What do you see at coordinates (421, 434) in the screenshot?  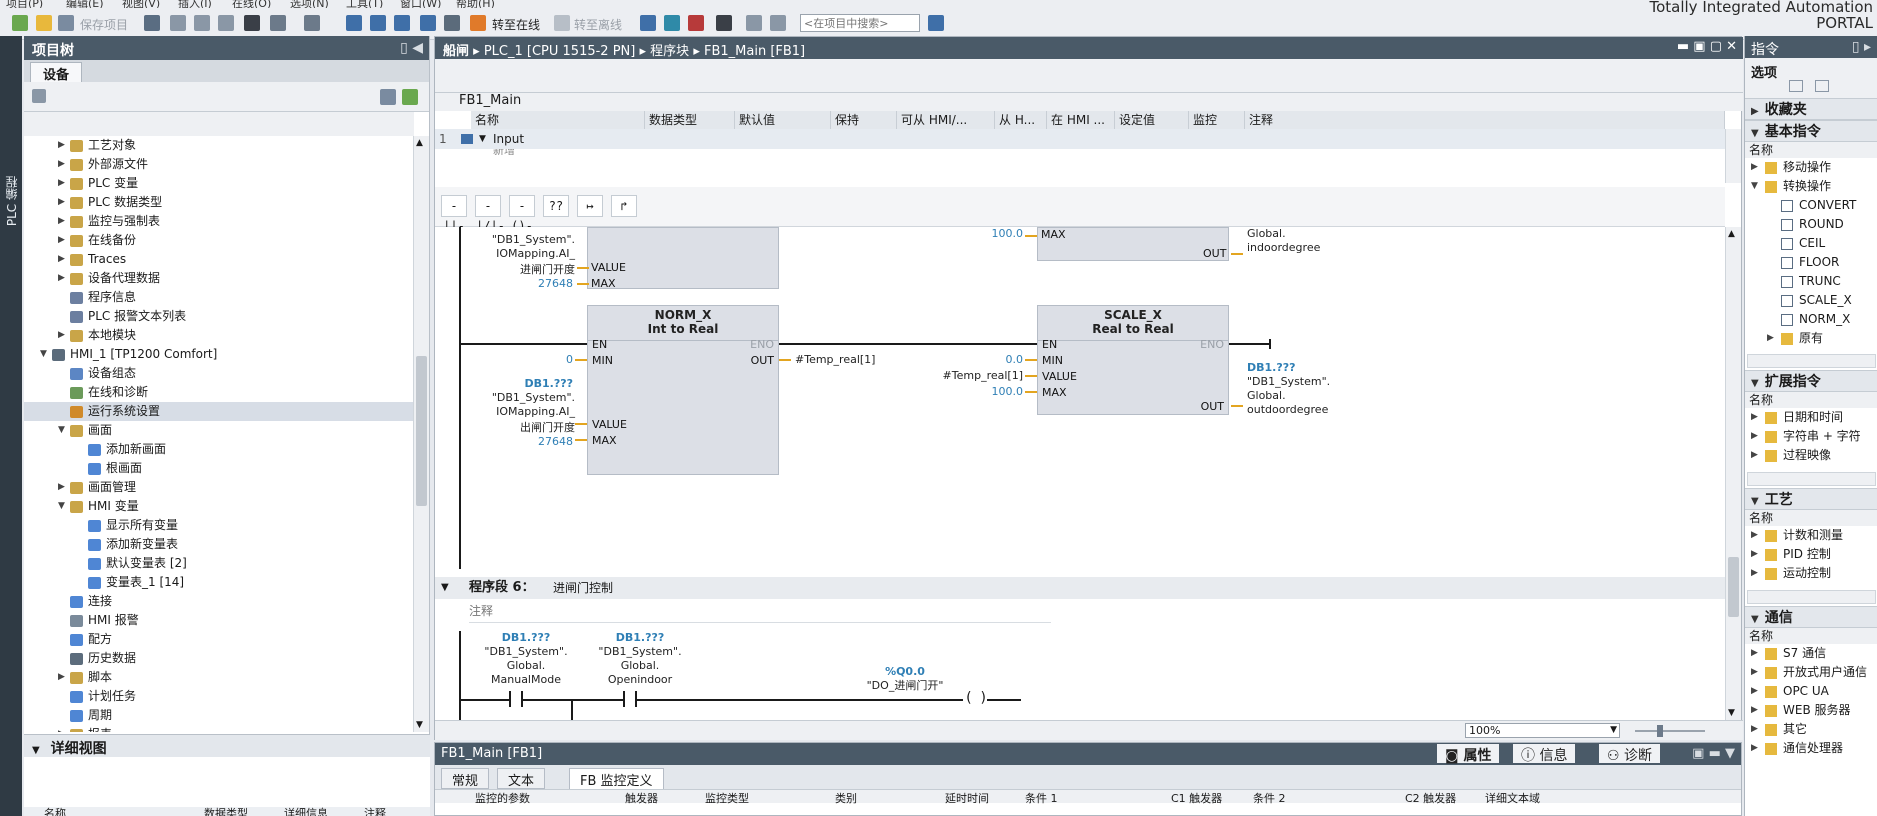 I see `project-tree-scrollbar: ▲ ▼` at bounding box center [421, 434].